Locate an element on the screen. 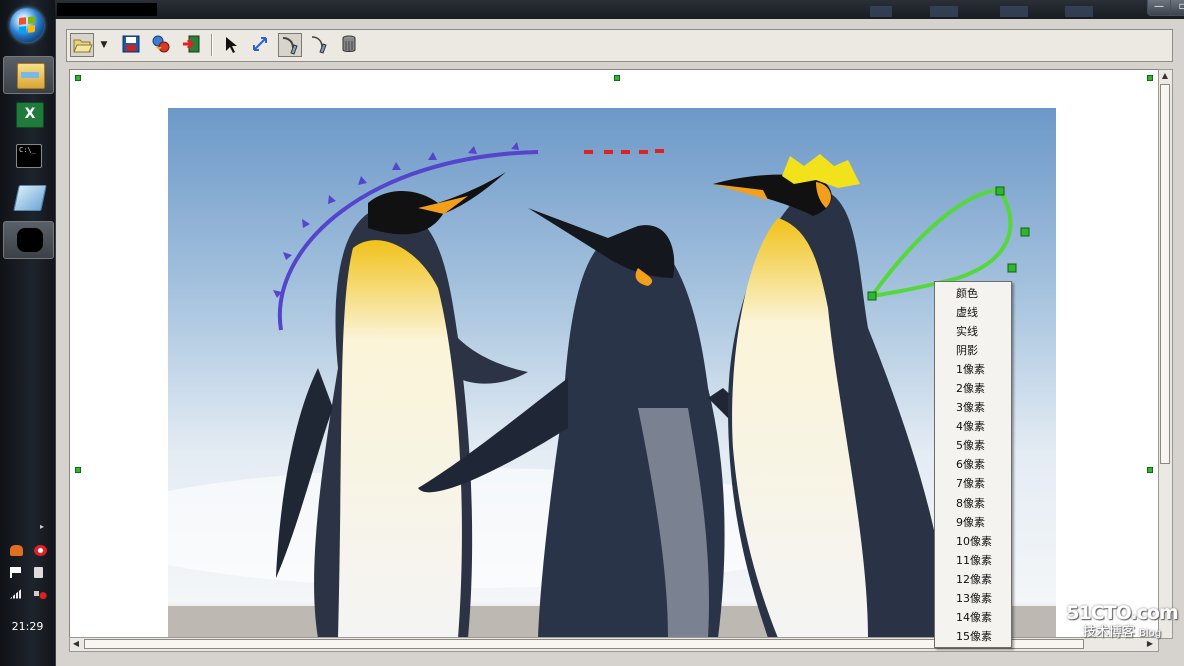 The height and width of the screenshot is (666, 1184). taskbar-item-explorer is located at coordinates (28, 75).